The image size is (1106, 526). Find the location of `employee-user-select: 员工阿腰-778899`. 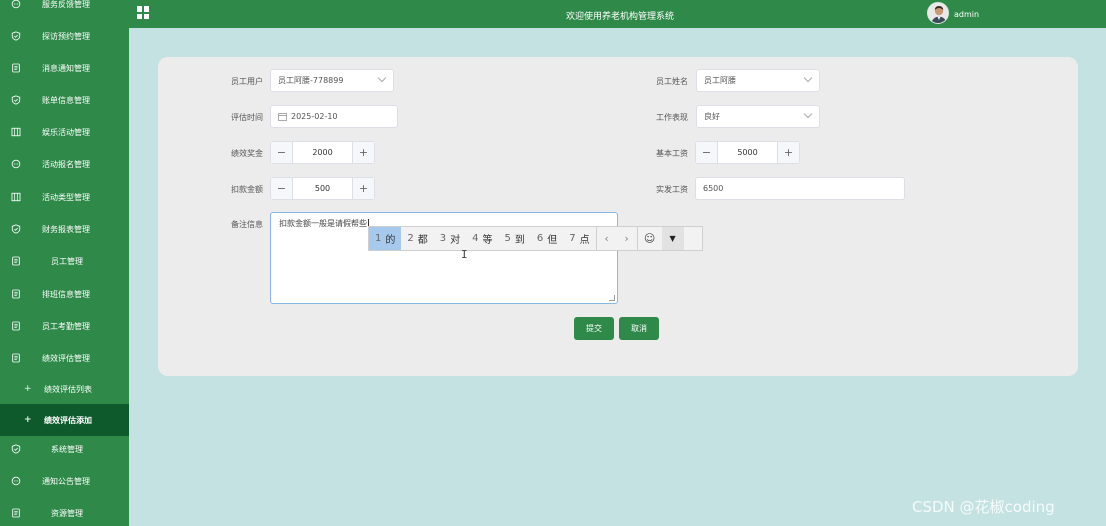

employee-user-select: 员工阿腰-778899 is located at coordinates (332, 80).